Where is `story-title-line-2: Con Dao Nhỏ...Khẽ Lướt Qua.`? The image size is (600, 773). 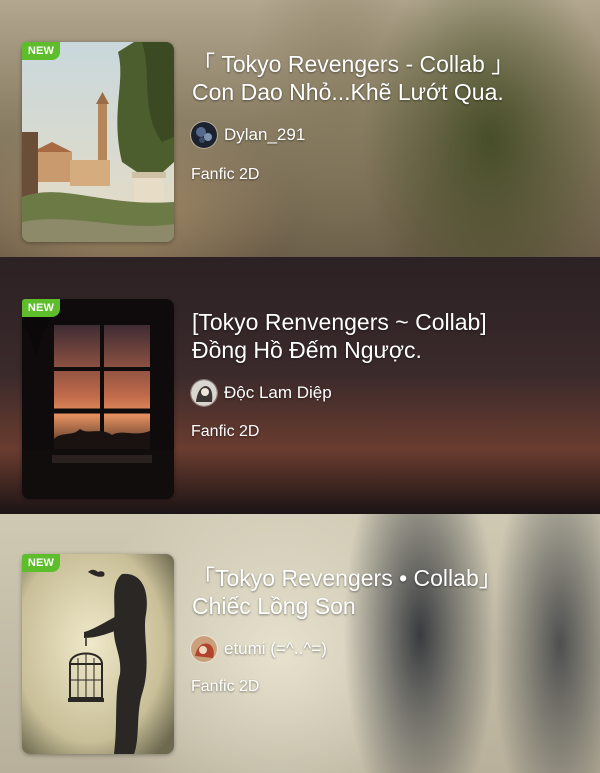 story-title-line-2: Con Dao Nhỏ...Khẽ Lướt Qua. is located at coordinates (348, 92).